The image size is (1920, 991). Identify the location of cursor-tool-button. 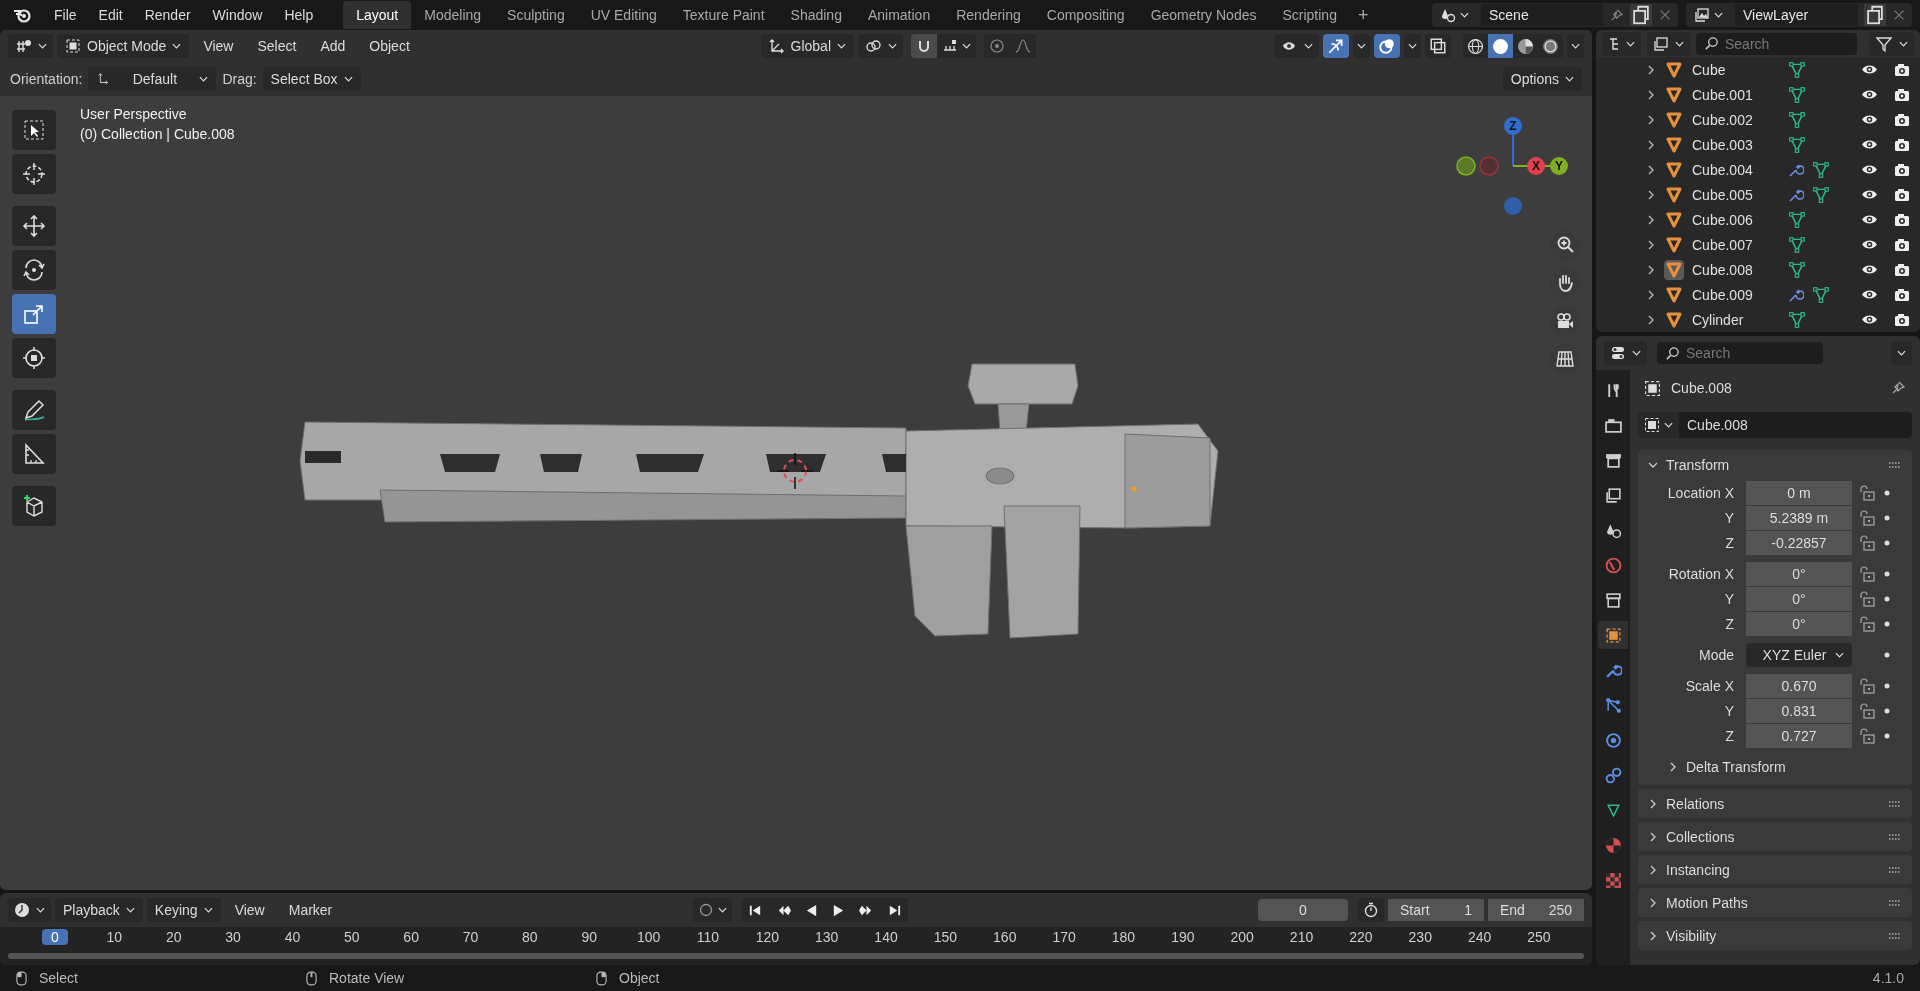
(34, 174).